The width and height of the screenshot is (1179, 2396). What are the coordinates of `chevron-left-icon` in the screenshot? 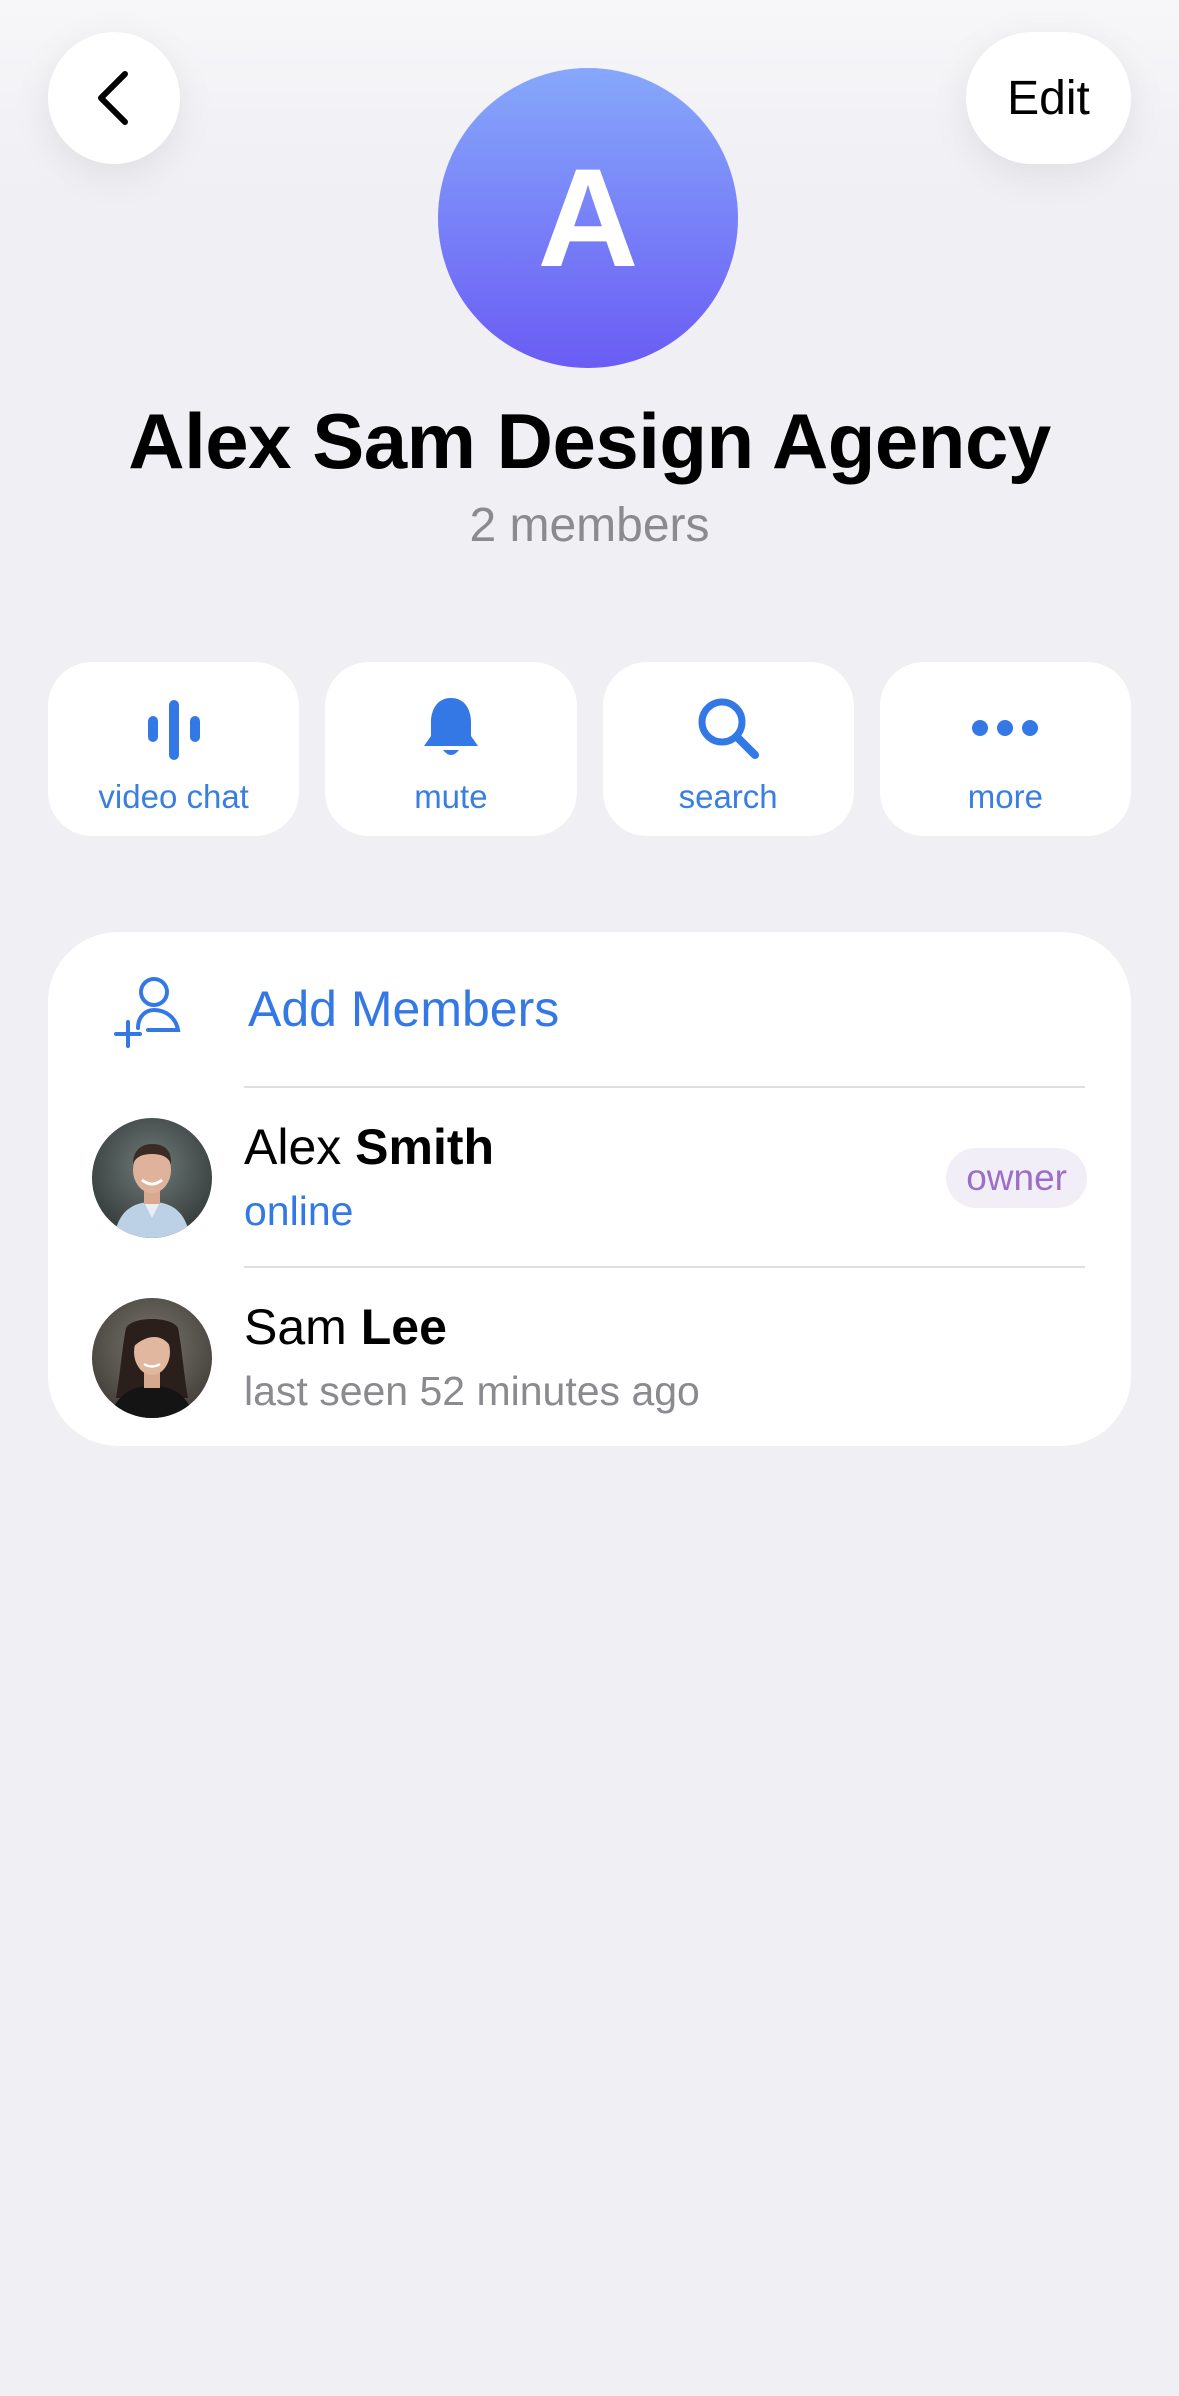 It's located at (113, 98).